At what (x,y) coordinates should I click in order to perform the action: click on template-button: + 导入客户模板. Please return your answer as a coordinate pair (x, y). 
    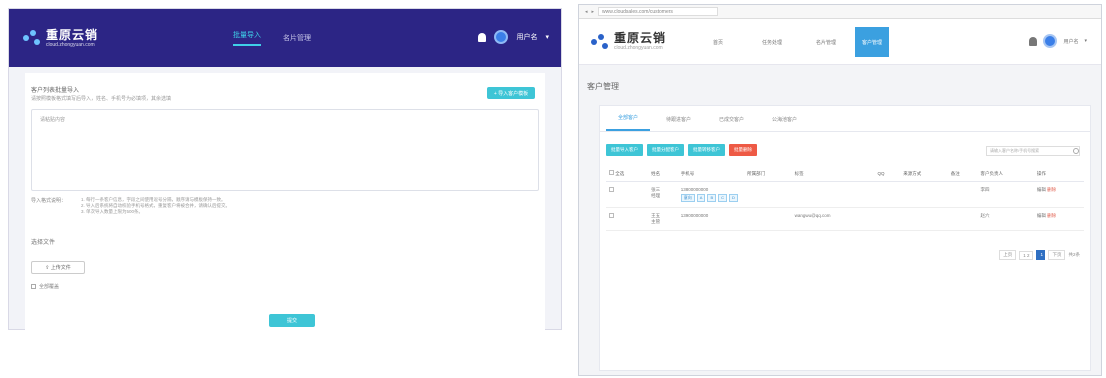
    Looking at the image, I should click on (511, 93).